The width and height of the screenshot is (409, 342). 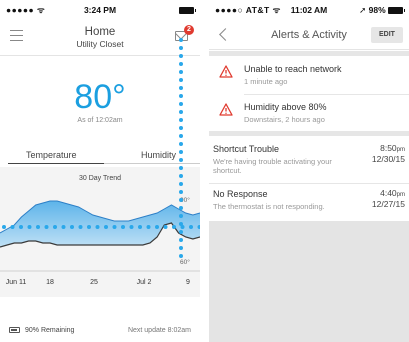 I want to click on activity-time: 8:50, so click(x=388, y=148).